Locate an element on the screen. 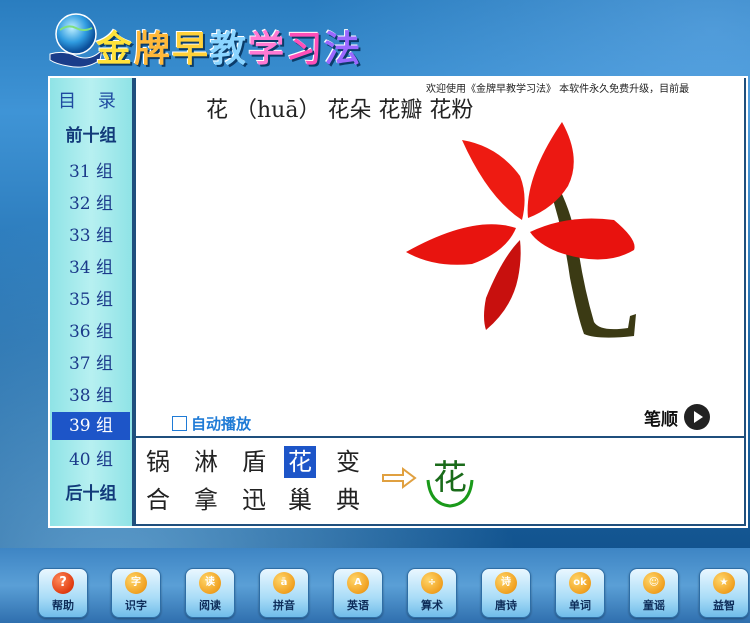 This screenshot has width=750, height=623. literacy-label: 识字 is located at coordinates (136, 605).